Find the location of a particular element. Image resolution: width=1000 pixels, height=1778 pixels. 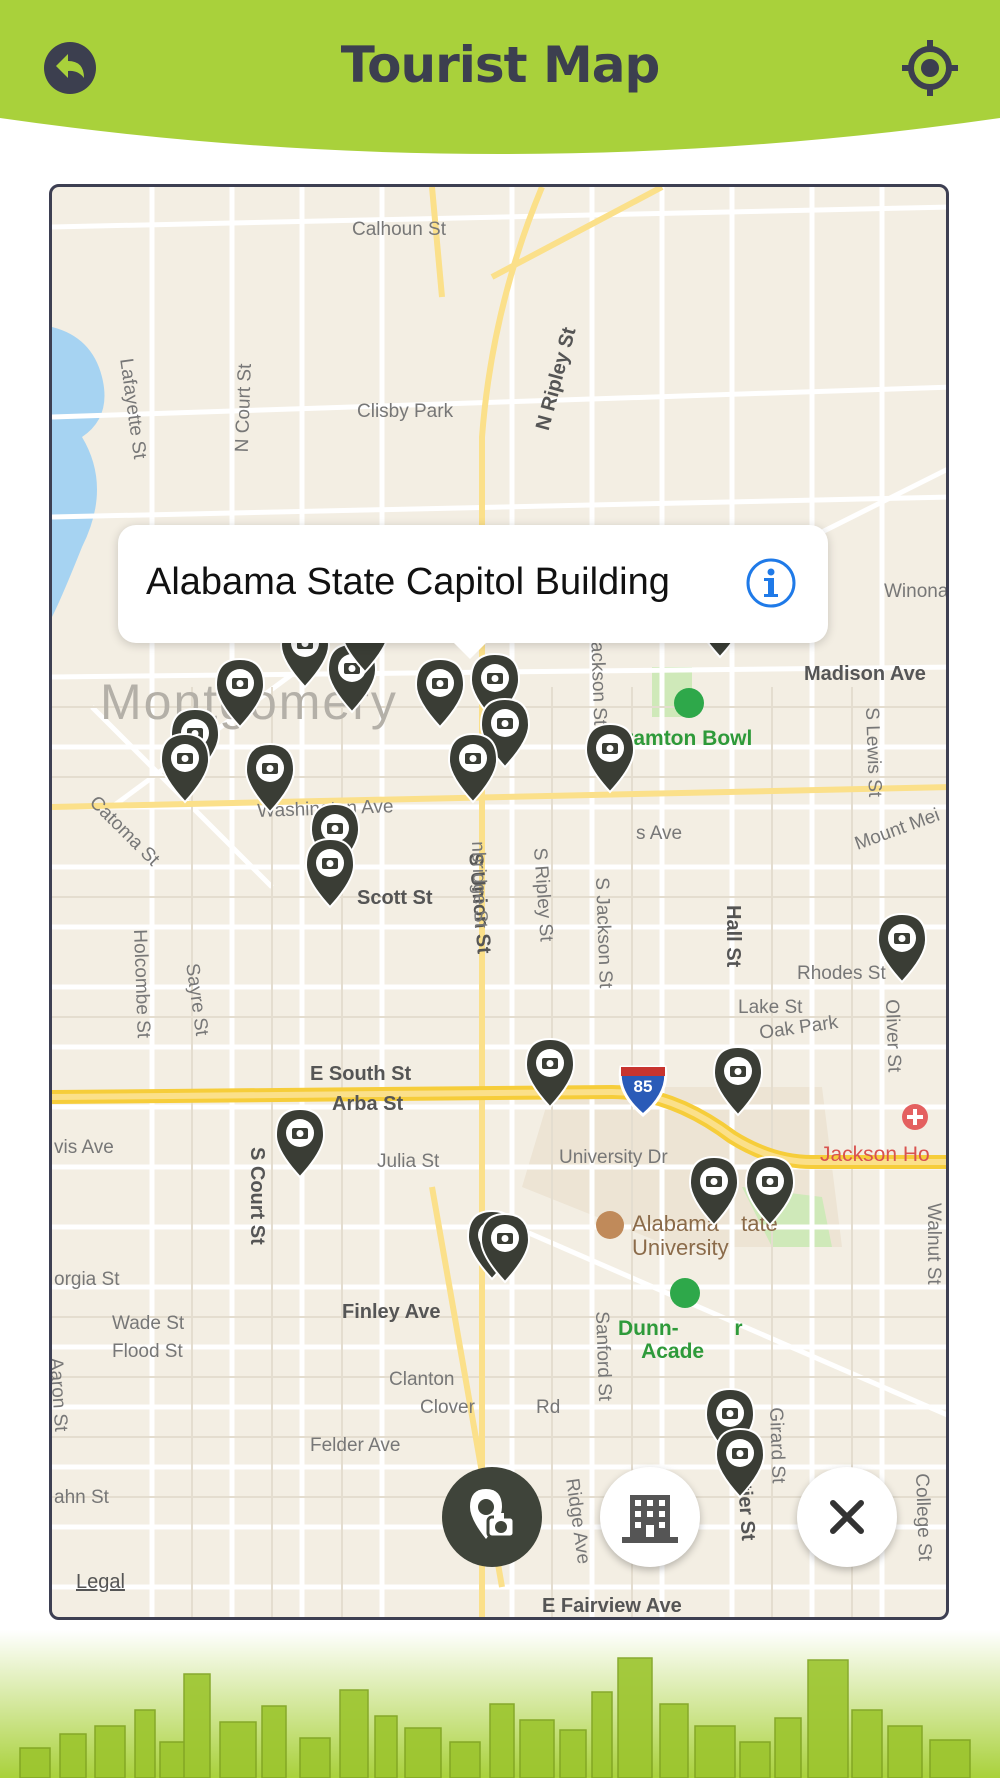

camera-spots-button is located at coordinates (492, 1517).